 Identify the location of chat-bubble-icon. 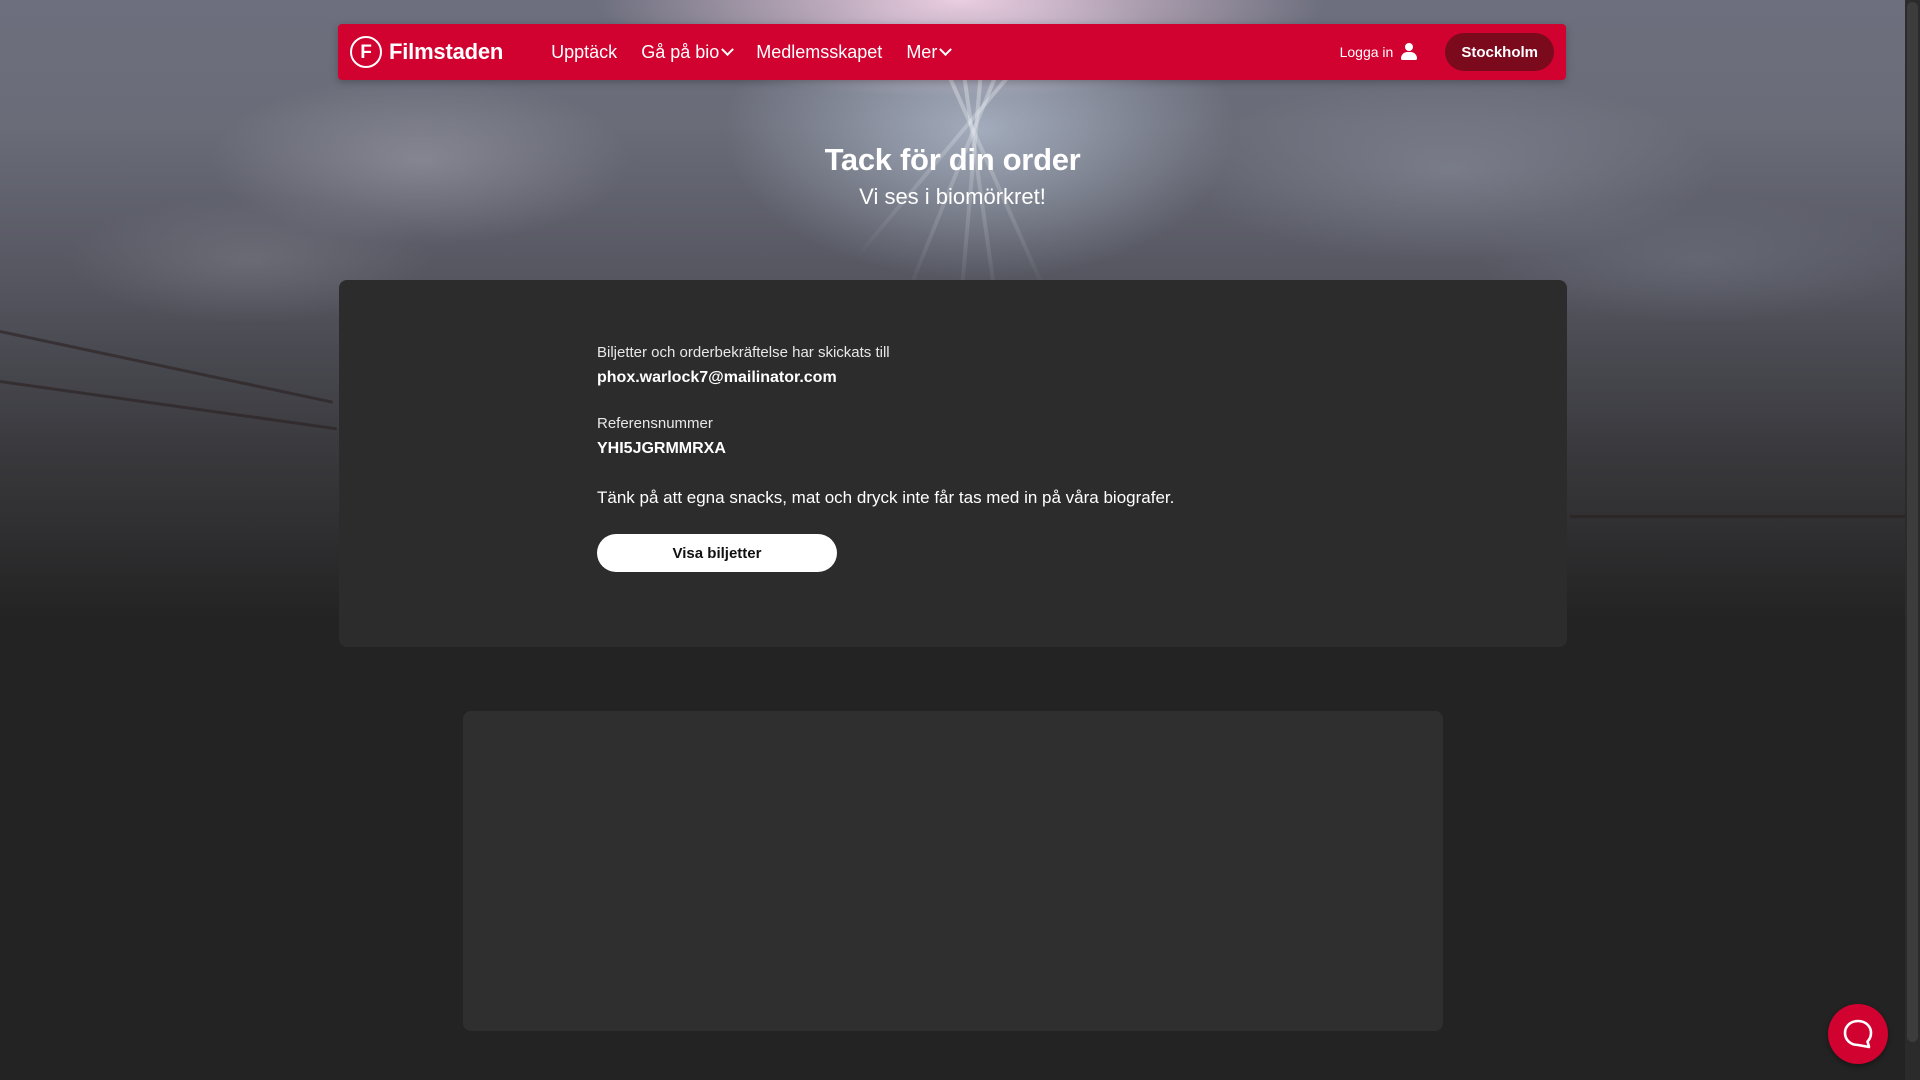
(1858, 1034).